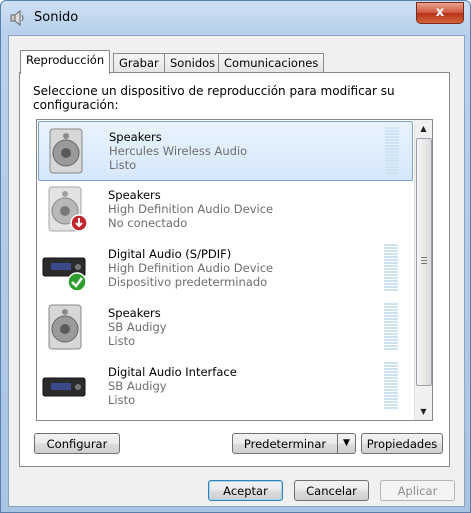  I want to click on tab-sonidos: Sonidos, so click(193, 63).